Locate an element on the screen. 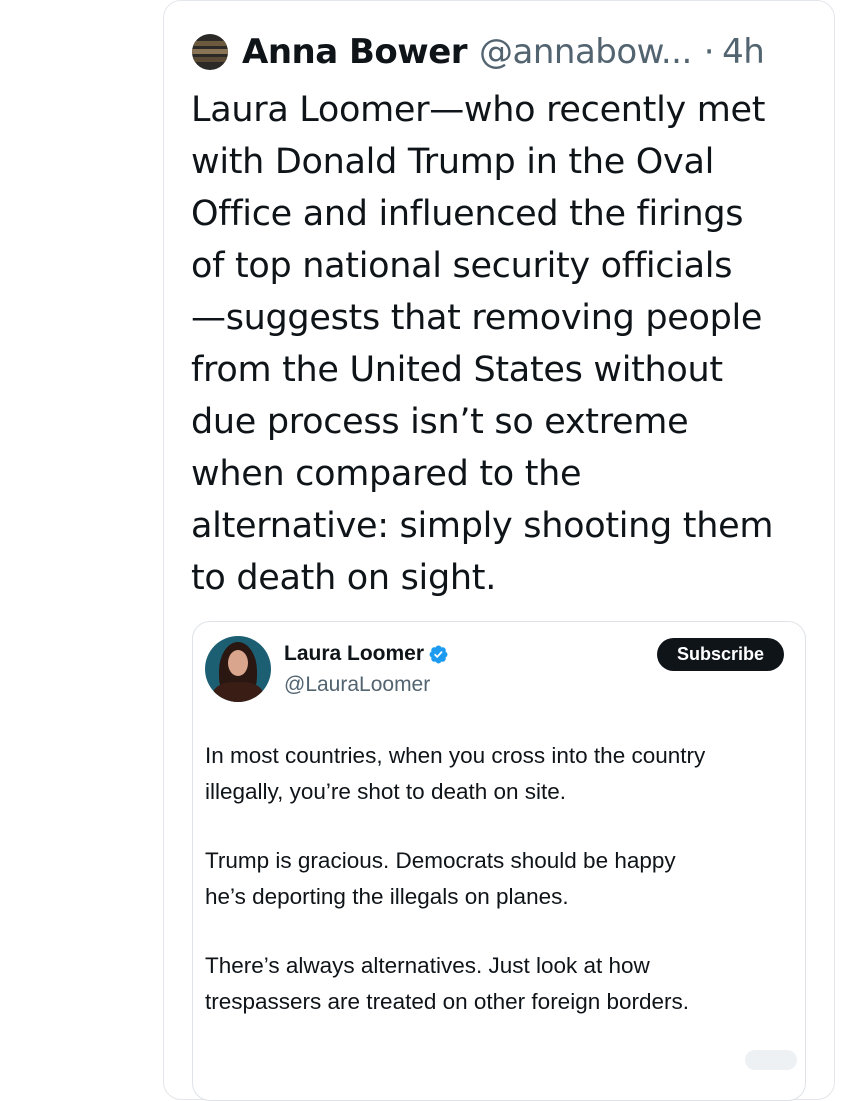 The height and width of the screenshot is (1101, 854). post-text-line: with Donald Trump in the Oval is located at coordinates (453, 162).